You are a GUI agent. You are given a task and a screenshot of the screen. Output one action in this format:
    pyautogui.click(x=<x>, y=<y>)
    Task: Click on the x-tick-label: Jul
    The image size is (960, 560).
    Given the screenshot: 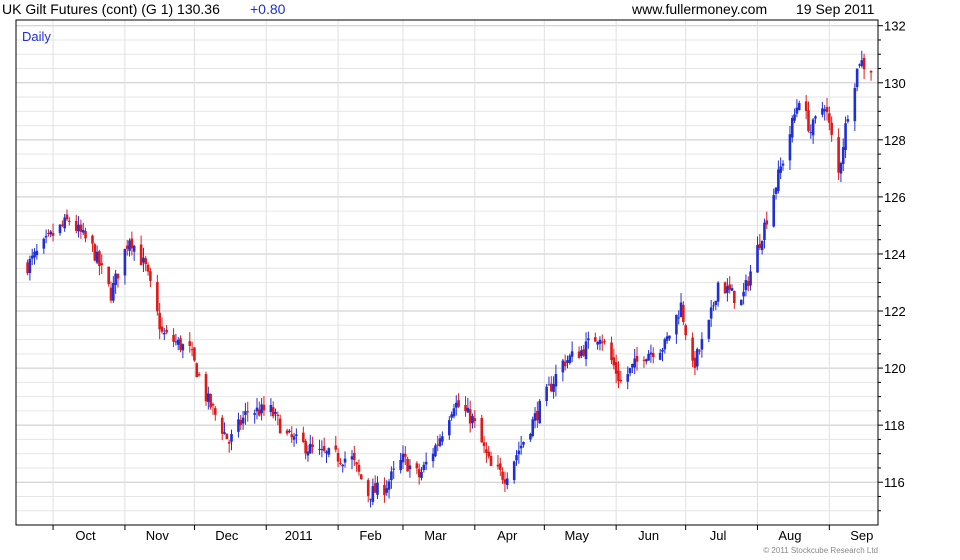 What is the action you would take?
    pyautogui.click(x=718, y=535)
    